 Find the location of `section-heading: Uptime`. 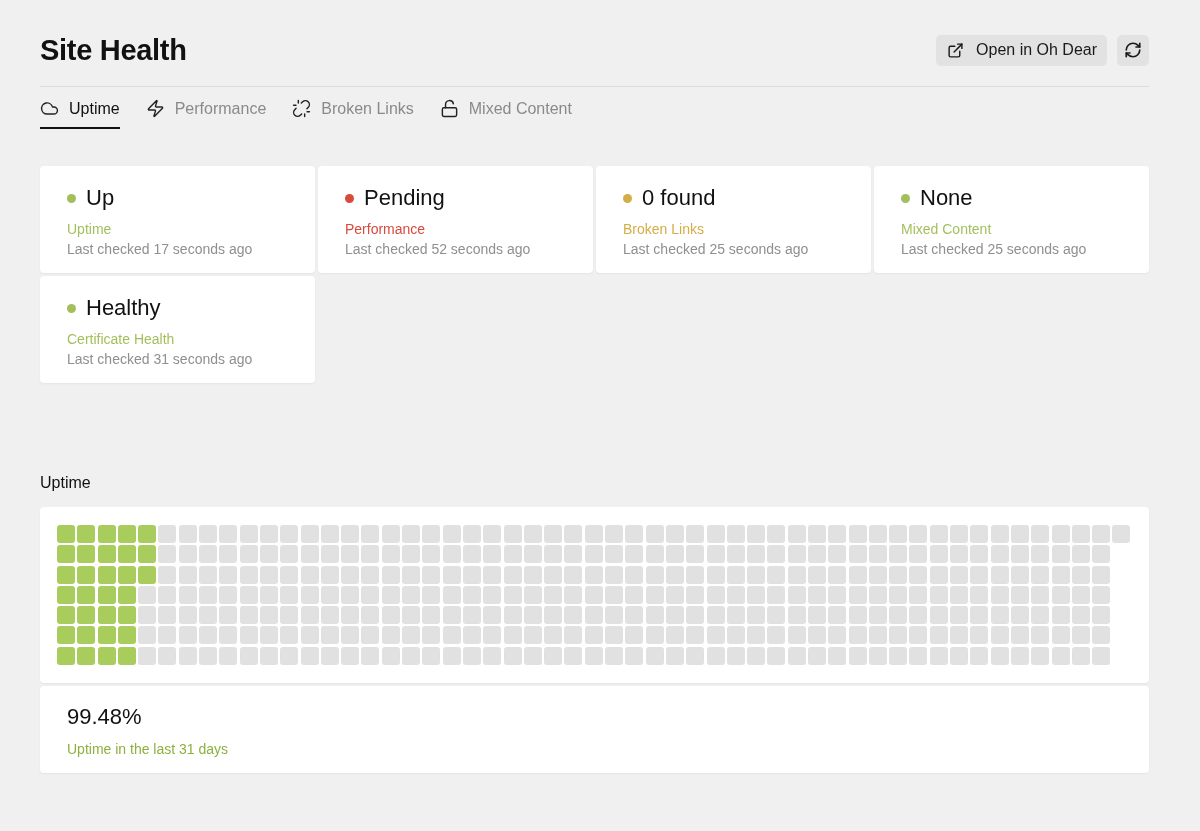

section-heading: Uptime is located at coordinates (66, 483).